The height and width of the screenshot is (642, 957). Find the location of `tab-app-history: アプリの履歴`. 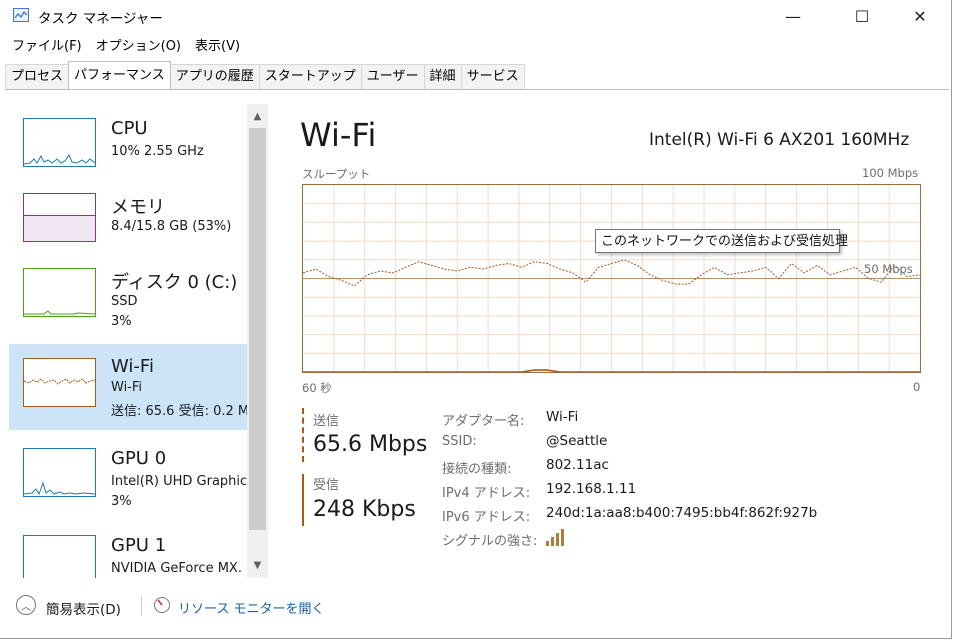

tab-app-history: アプリの履歴 is located at coordinates (214, 76).